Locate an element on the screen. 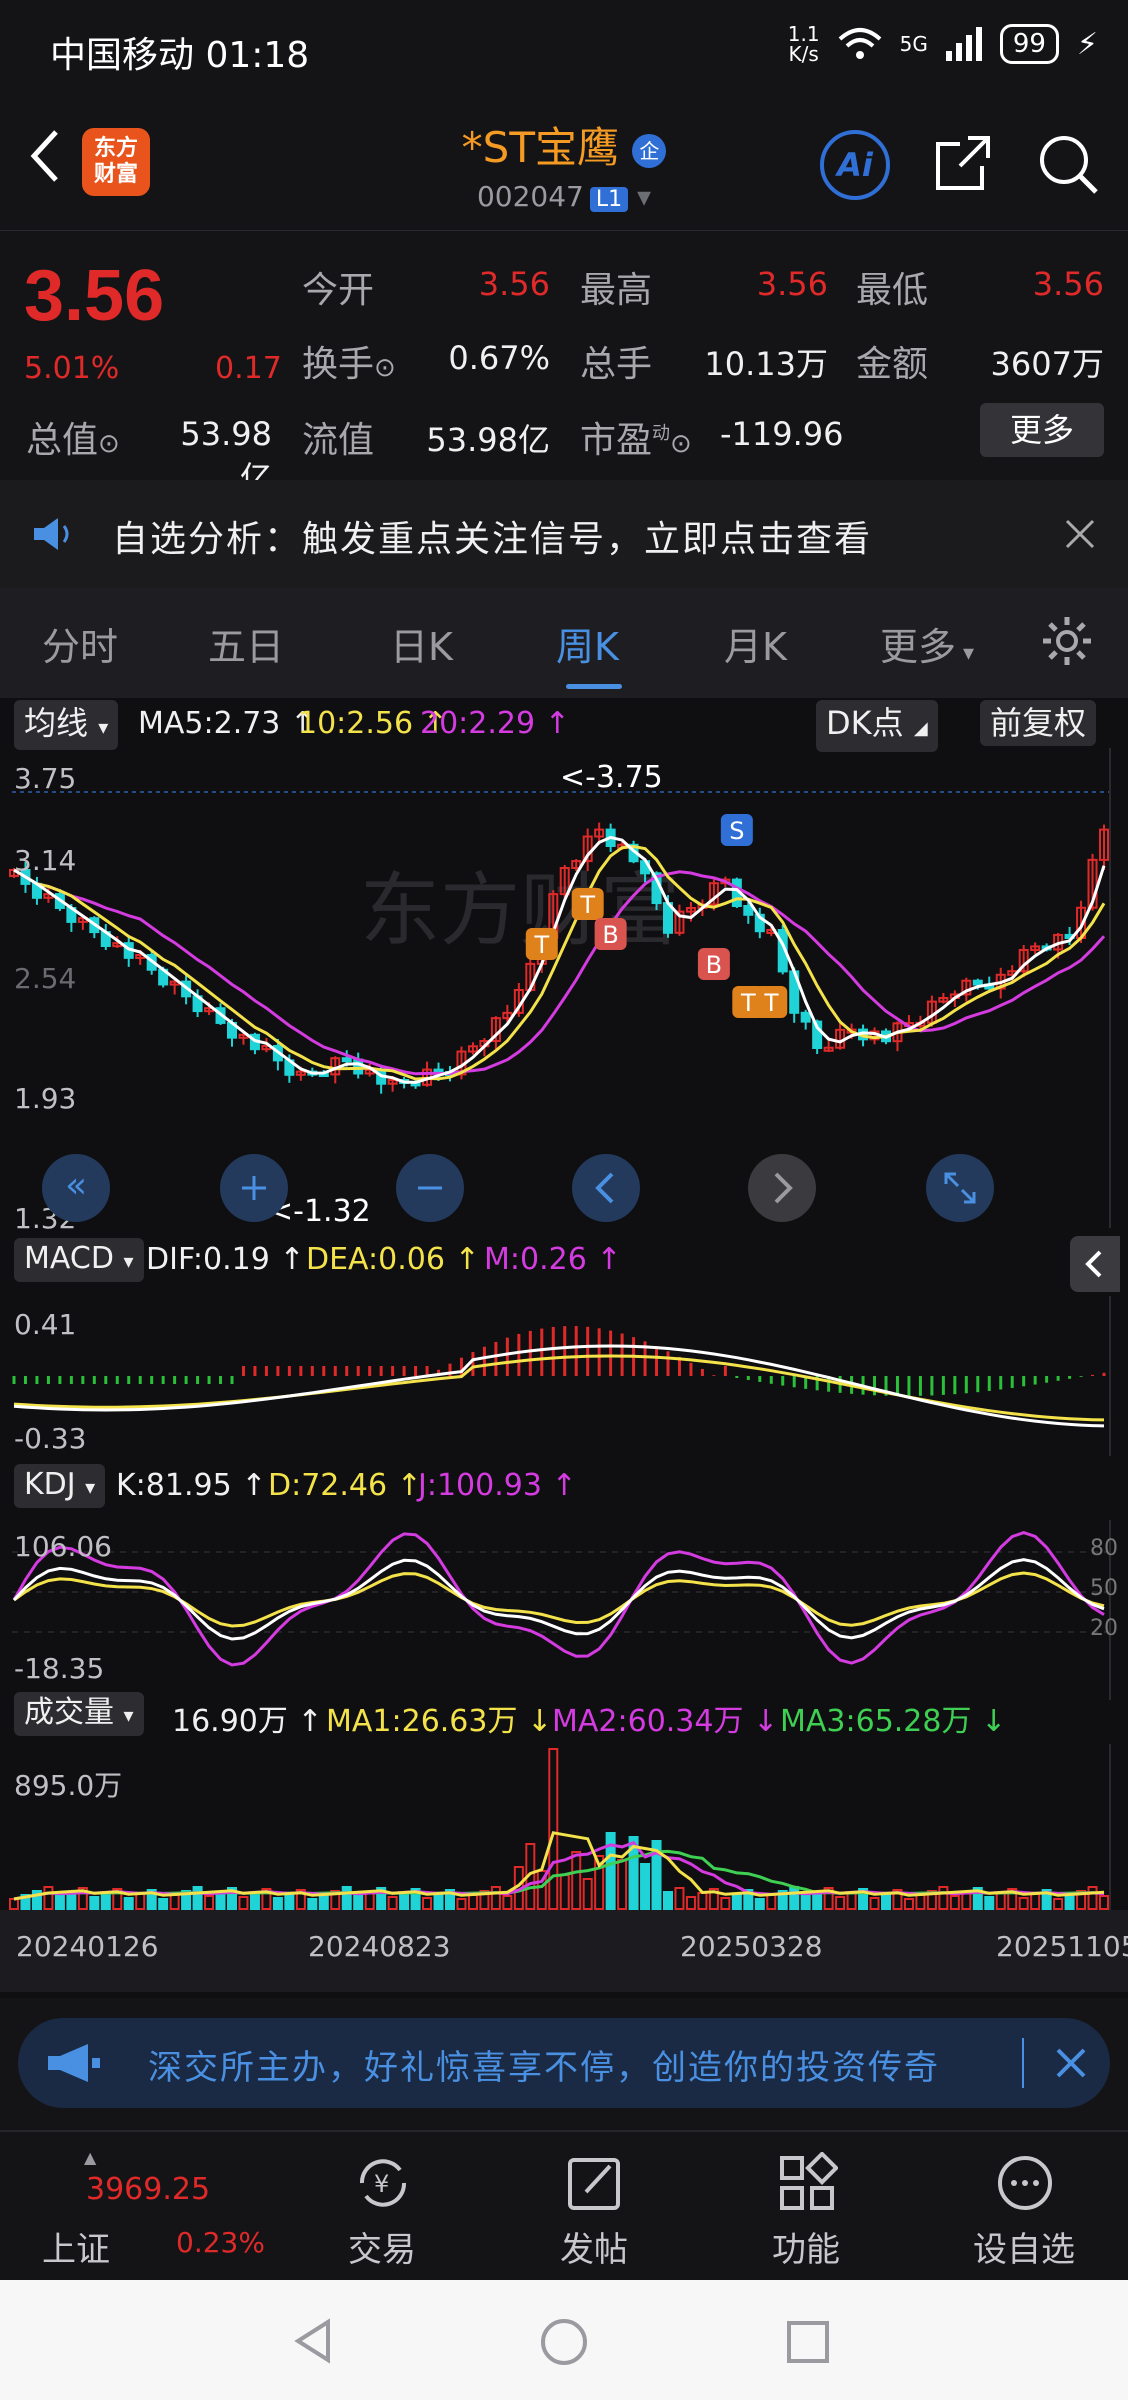 The height and width of the screenshot is (2400, 1128). chart-right-button is located at coordinates (782, 1188).